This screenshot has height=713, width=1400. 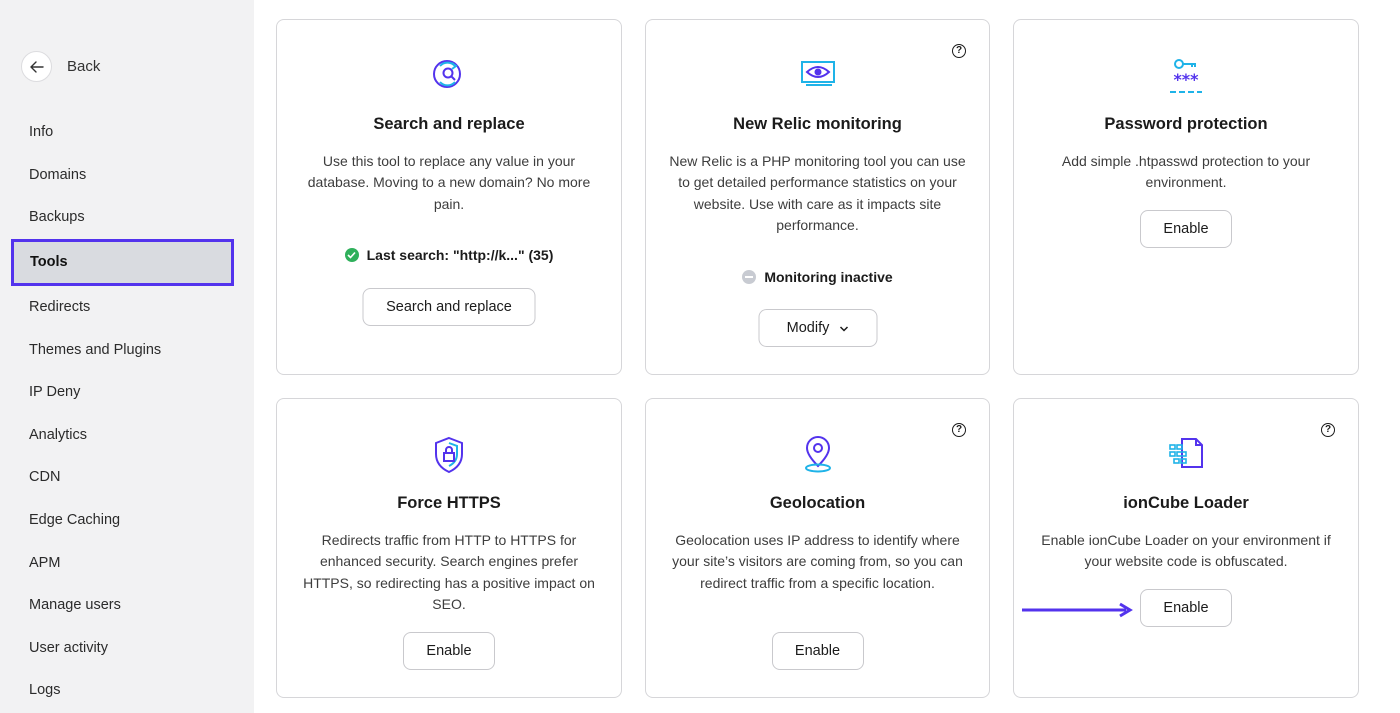 What do you see at coordinates (126, 690) in the screenshot?
I see `sidebar-item-logs: Logs` at bounding box center [126, 690].